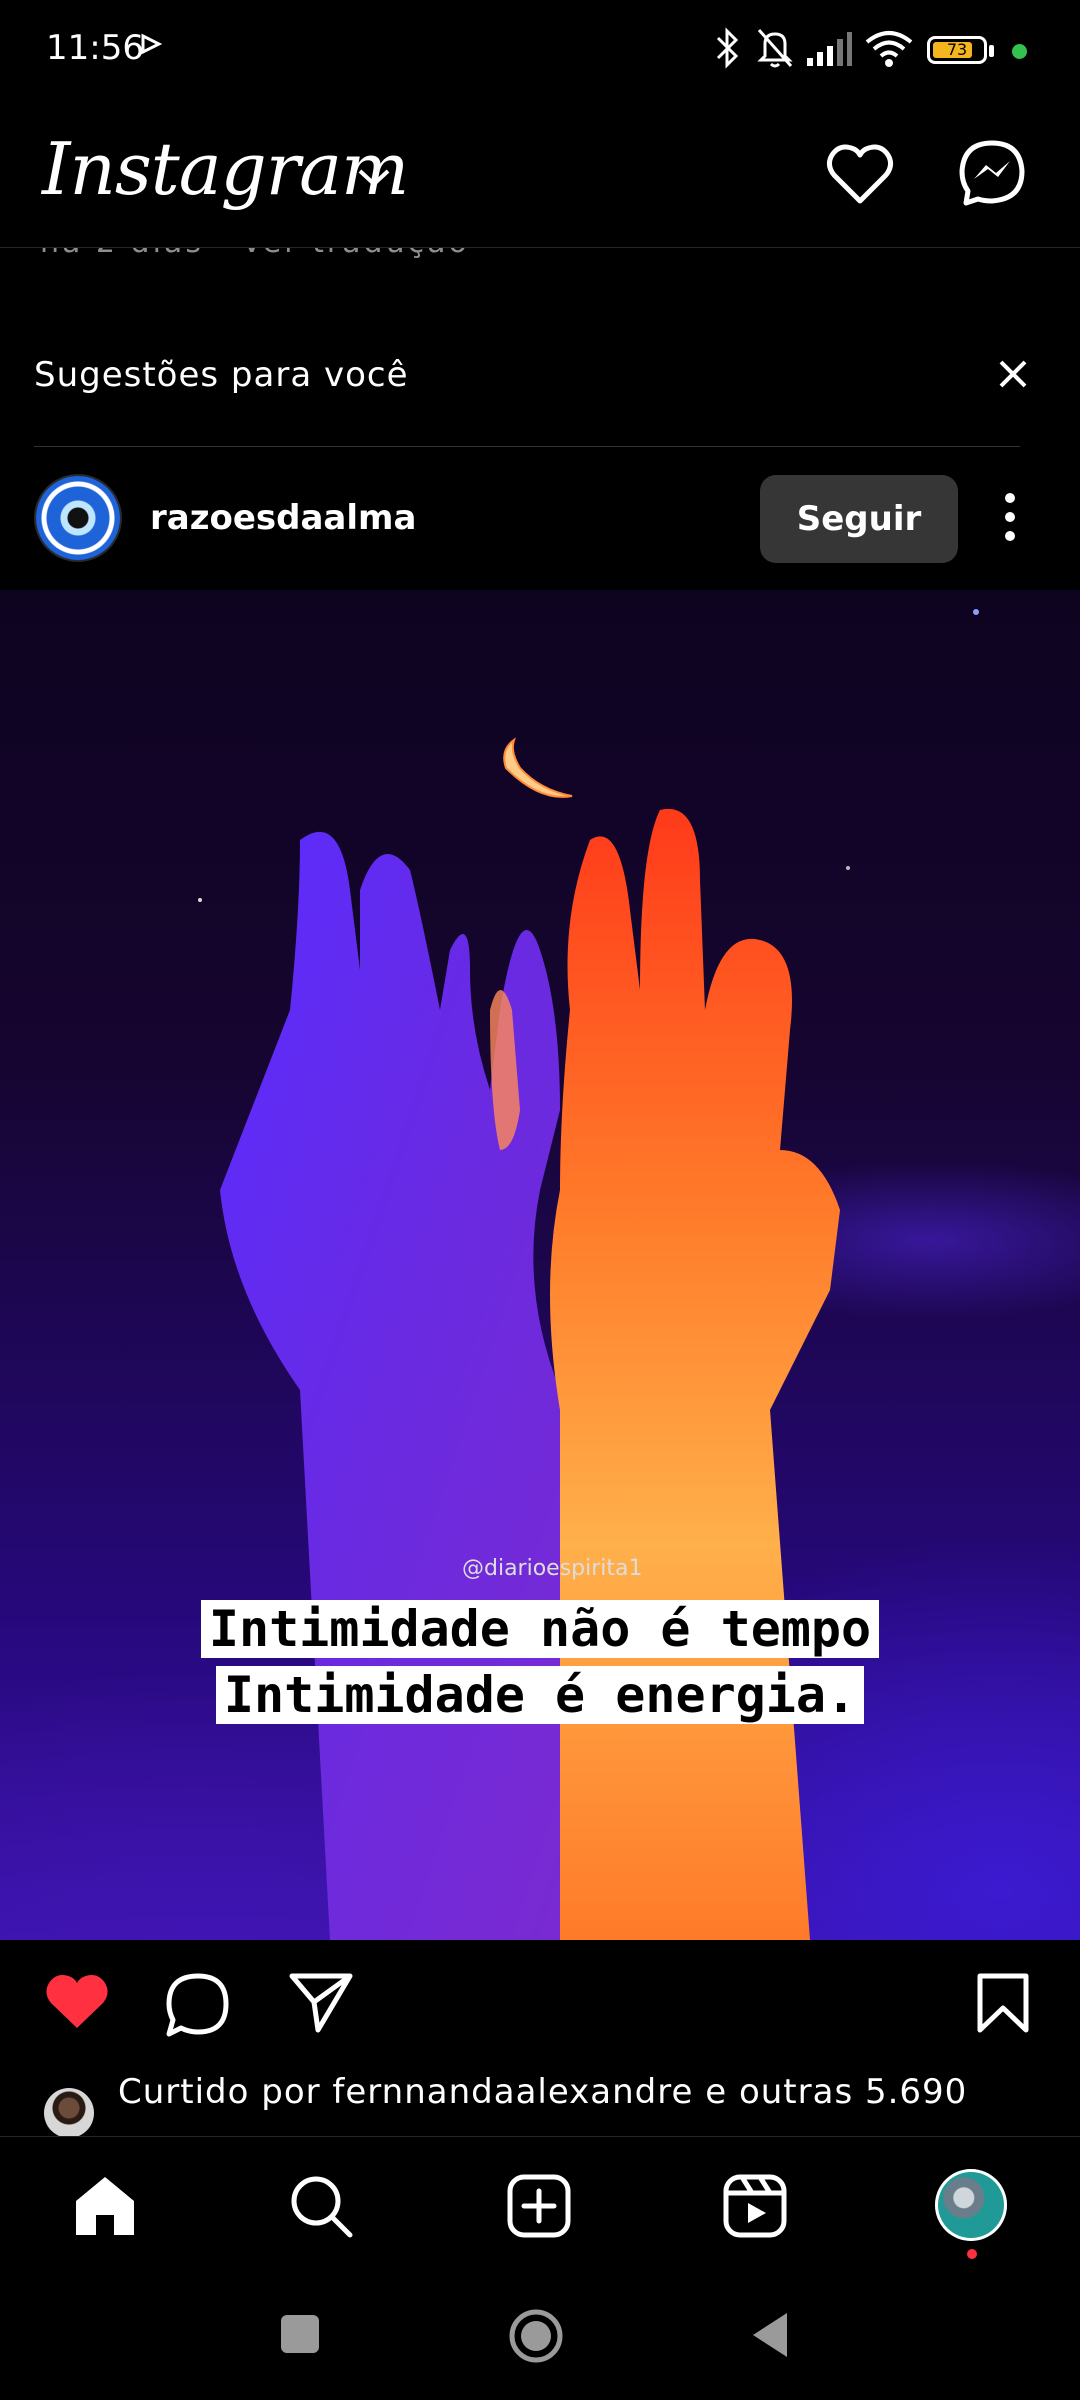 The height and width of the screenshot is (2400, 1080). I want to click on divider, so click(527, 446).